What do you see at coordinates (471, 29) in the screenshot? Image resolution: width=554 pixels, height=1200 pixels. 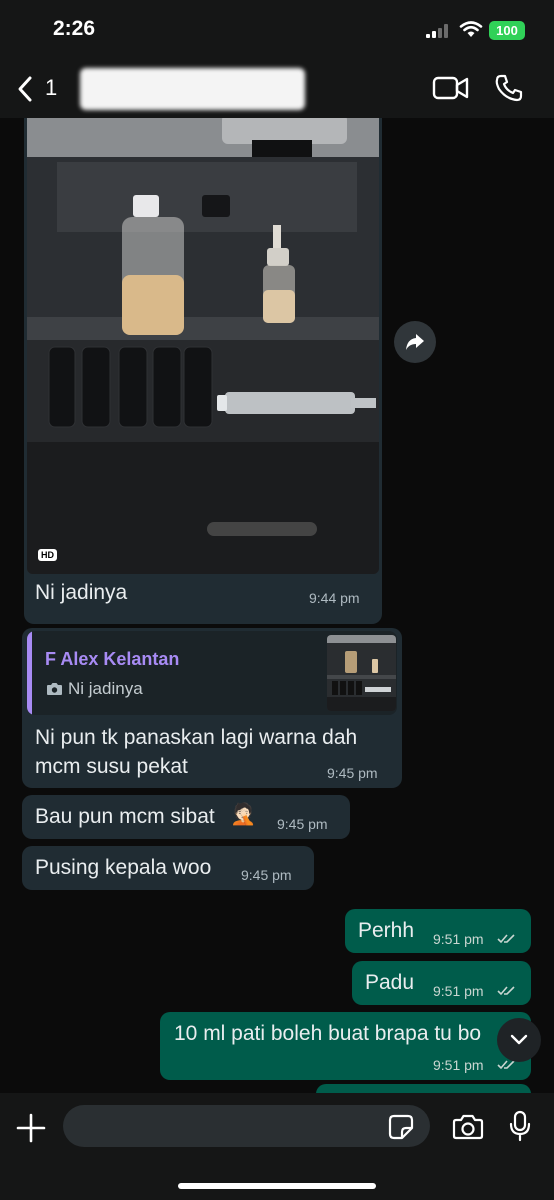 I see `wifi-icon` at bounding box center [471, 29].